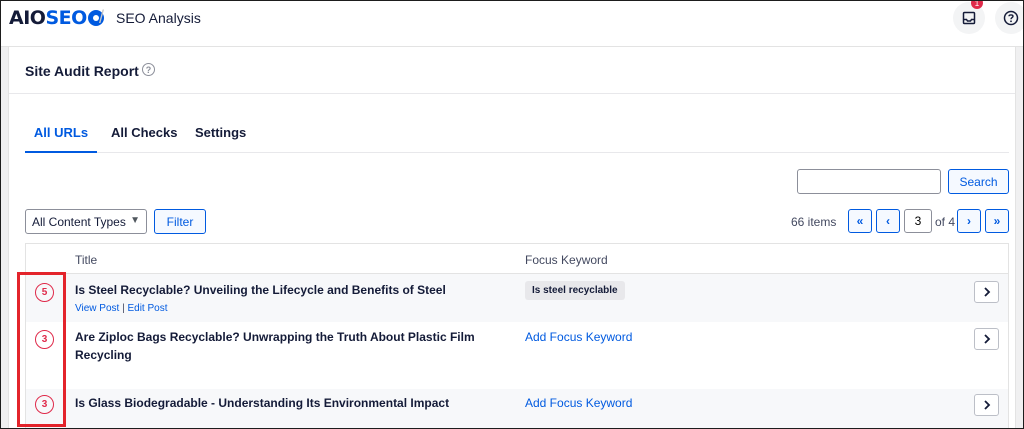 The width and height of the screenshot is (1024, 429). I want to click on aioseo-logo: AIO SEO, so click(56, 18).